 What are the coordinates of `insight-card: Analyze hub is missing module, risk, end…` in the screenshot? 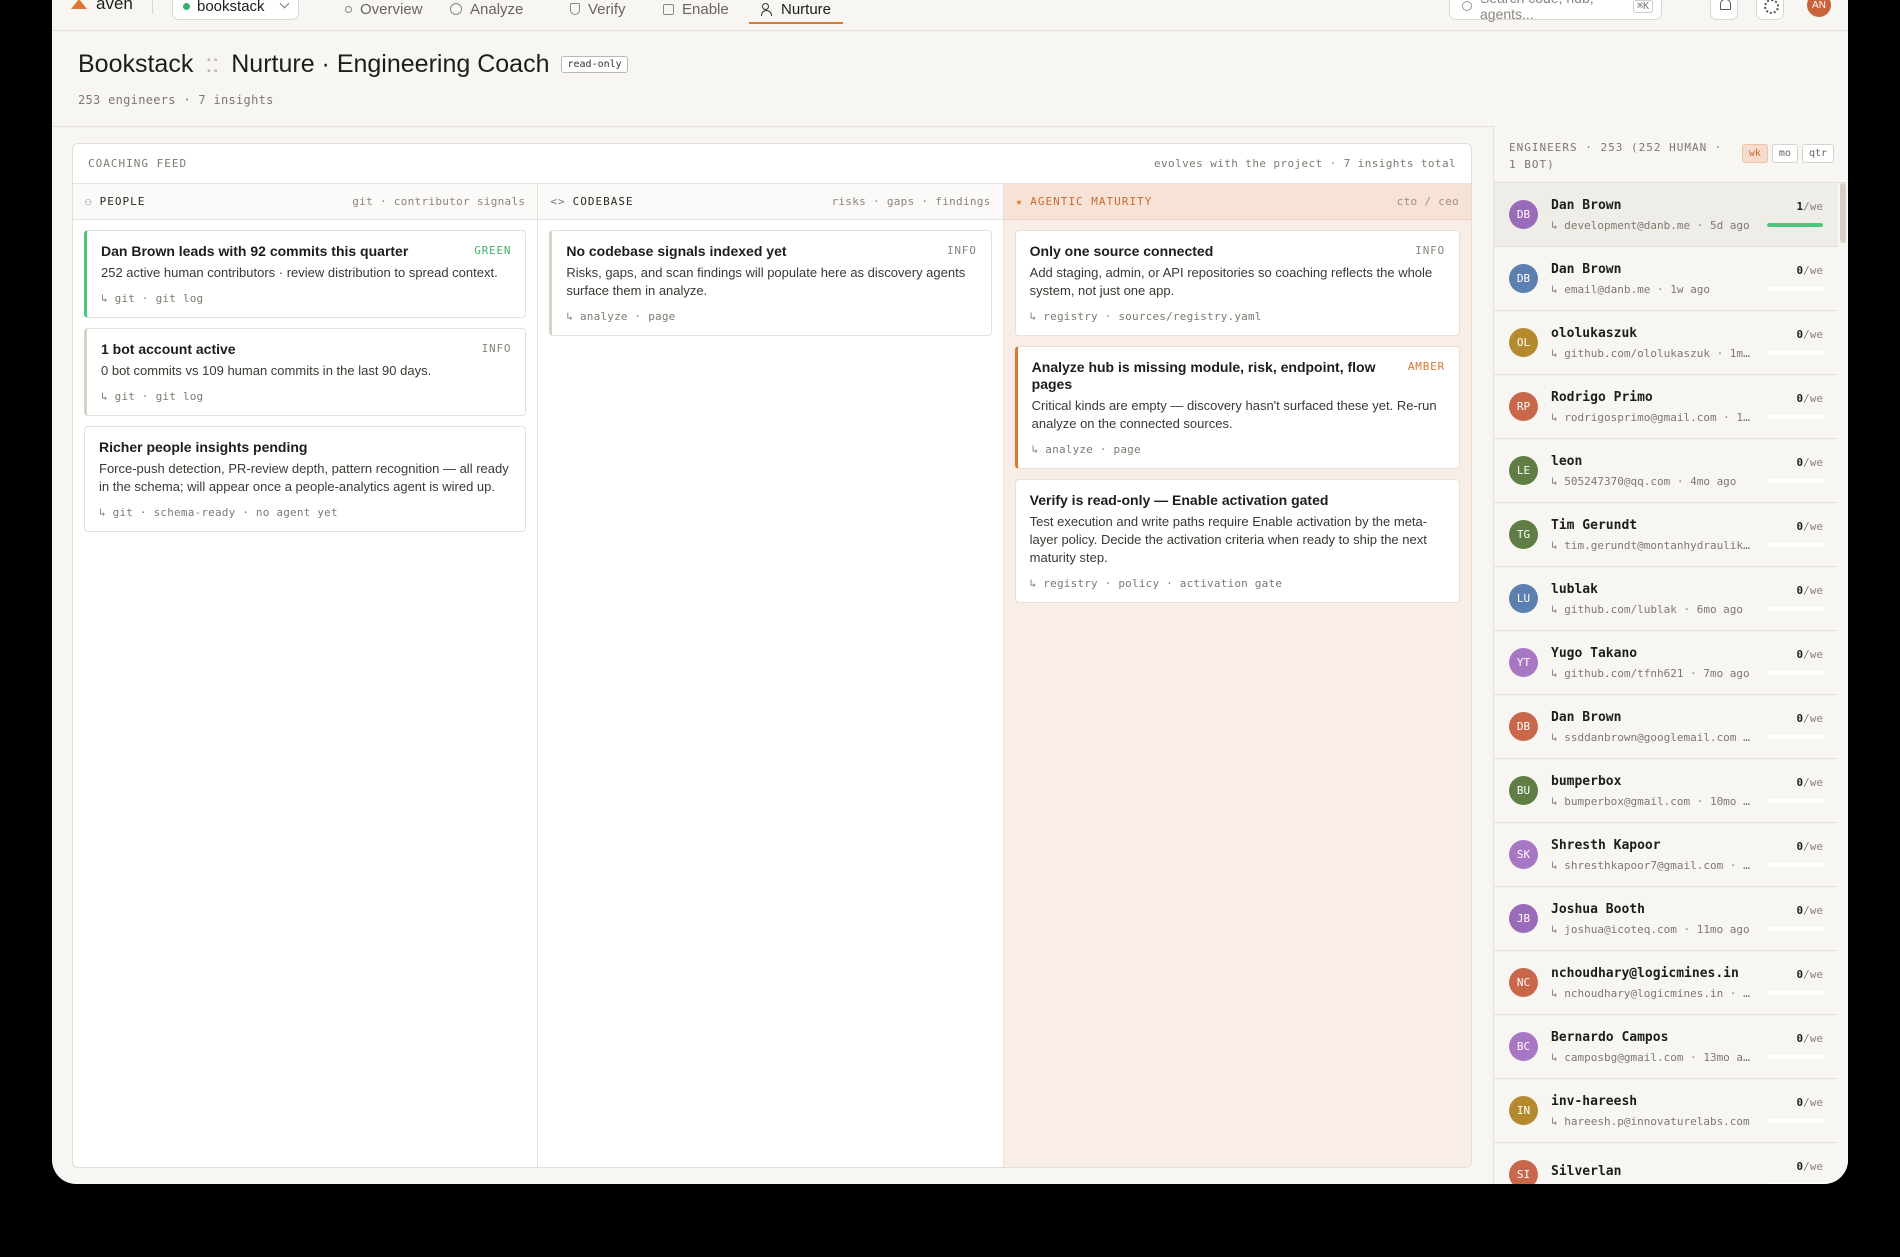 It's located at (1237, 407).